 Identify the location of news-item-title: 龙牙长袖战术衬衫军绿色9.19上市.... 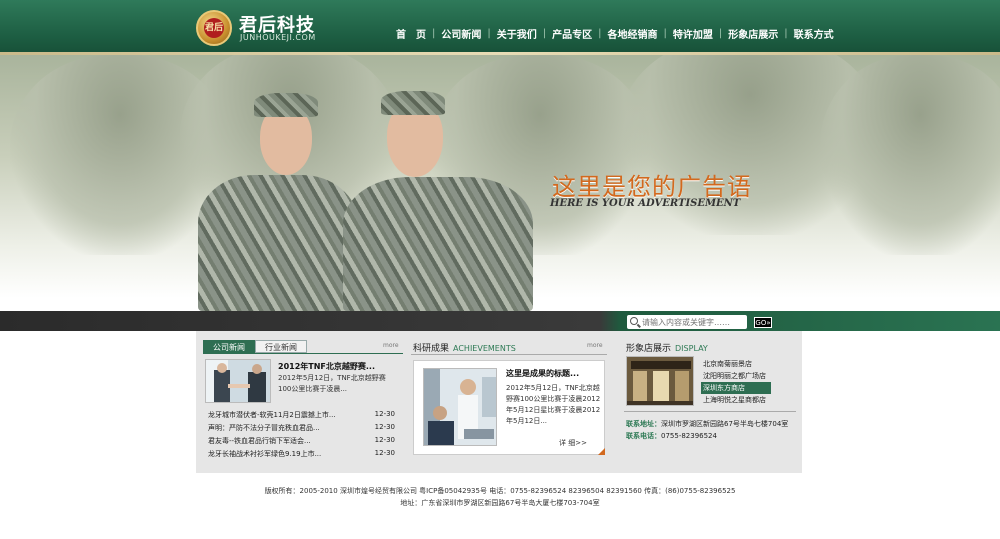
(265, 454).